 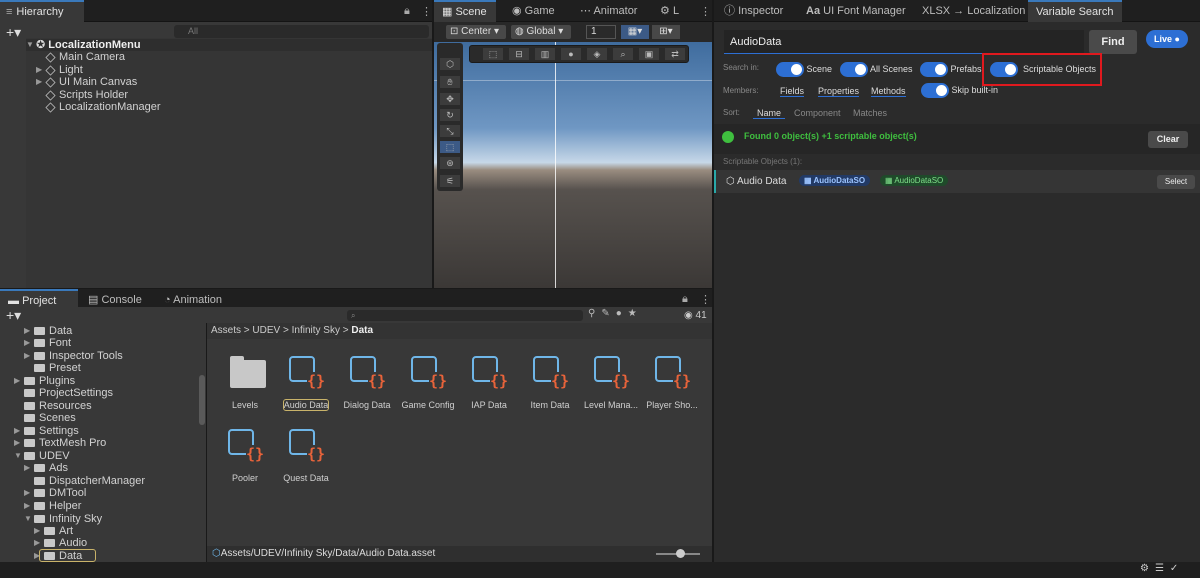 I want to click on zoom-tool-icon: ⌕, so click(x=623, y=54).